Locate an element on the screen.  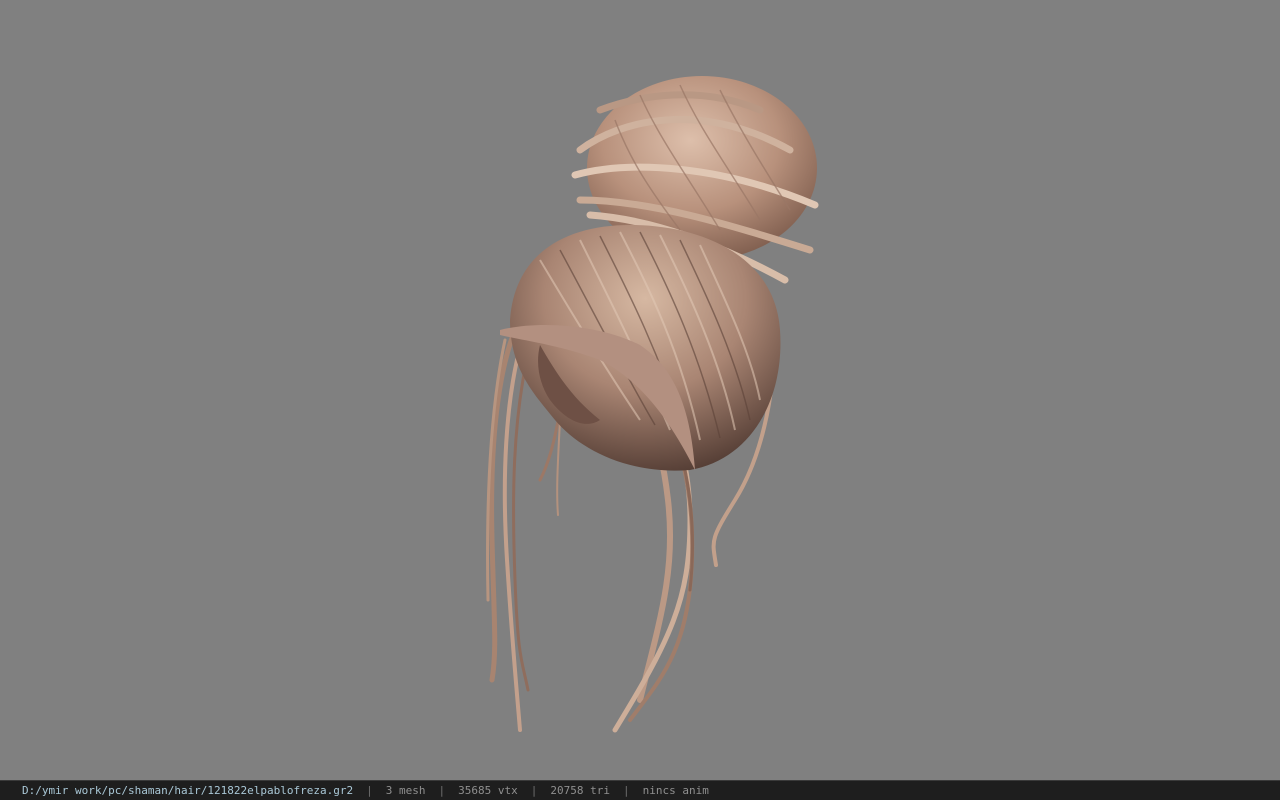
triangle-count-label: 20758 tri is located at coordinates (580, 790).